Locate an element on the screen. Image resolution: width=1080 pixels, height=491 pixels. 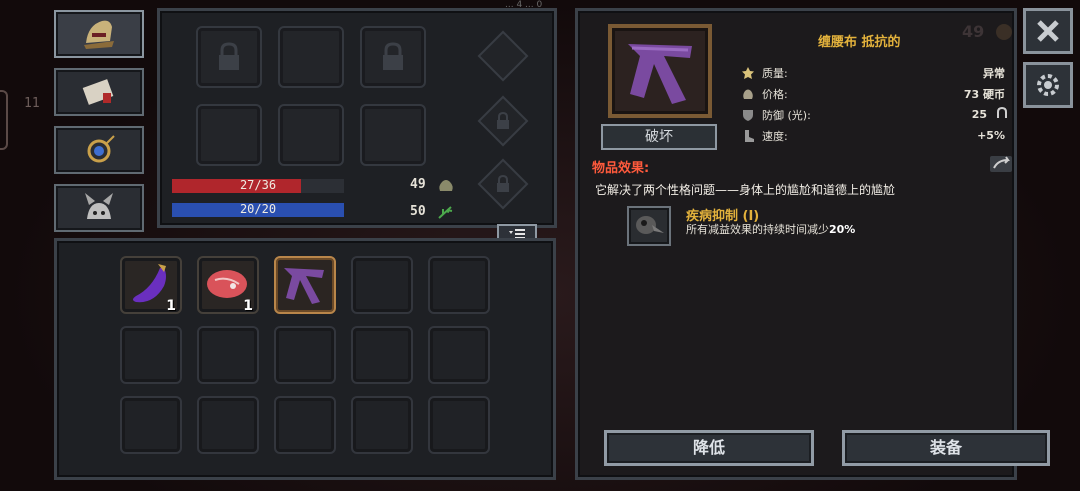
inventory-slot-eggplant: 1 is located at coordinates (151, 285).